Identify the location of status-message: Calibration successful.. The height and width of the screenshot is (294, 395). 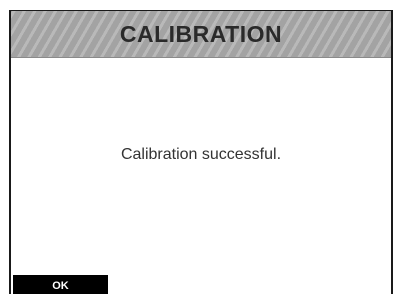
(201, 154).